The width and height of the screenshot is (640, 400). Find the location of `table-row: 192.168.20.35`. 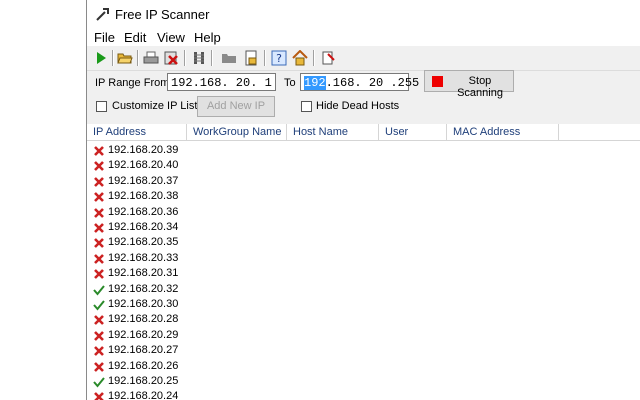

table-row: 192.168.20.35 is located at coordinates (187, 242).